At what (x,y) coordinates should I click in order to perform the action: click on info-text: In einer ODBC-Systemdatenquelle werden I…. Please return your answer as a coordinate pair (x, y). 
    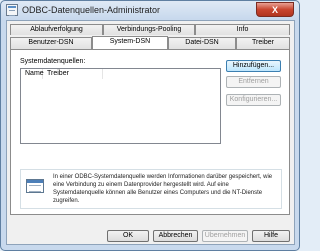
    Looking at the image, I should click on (163, 189).